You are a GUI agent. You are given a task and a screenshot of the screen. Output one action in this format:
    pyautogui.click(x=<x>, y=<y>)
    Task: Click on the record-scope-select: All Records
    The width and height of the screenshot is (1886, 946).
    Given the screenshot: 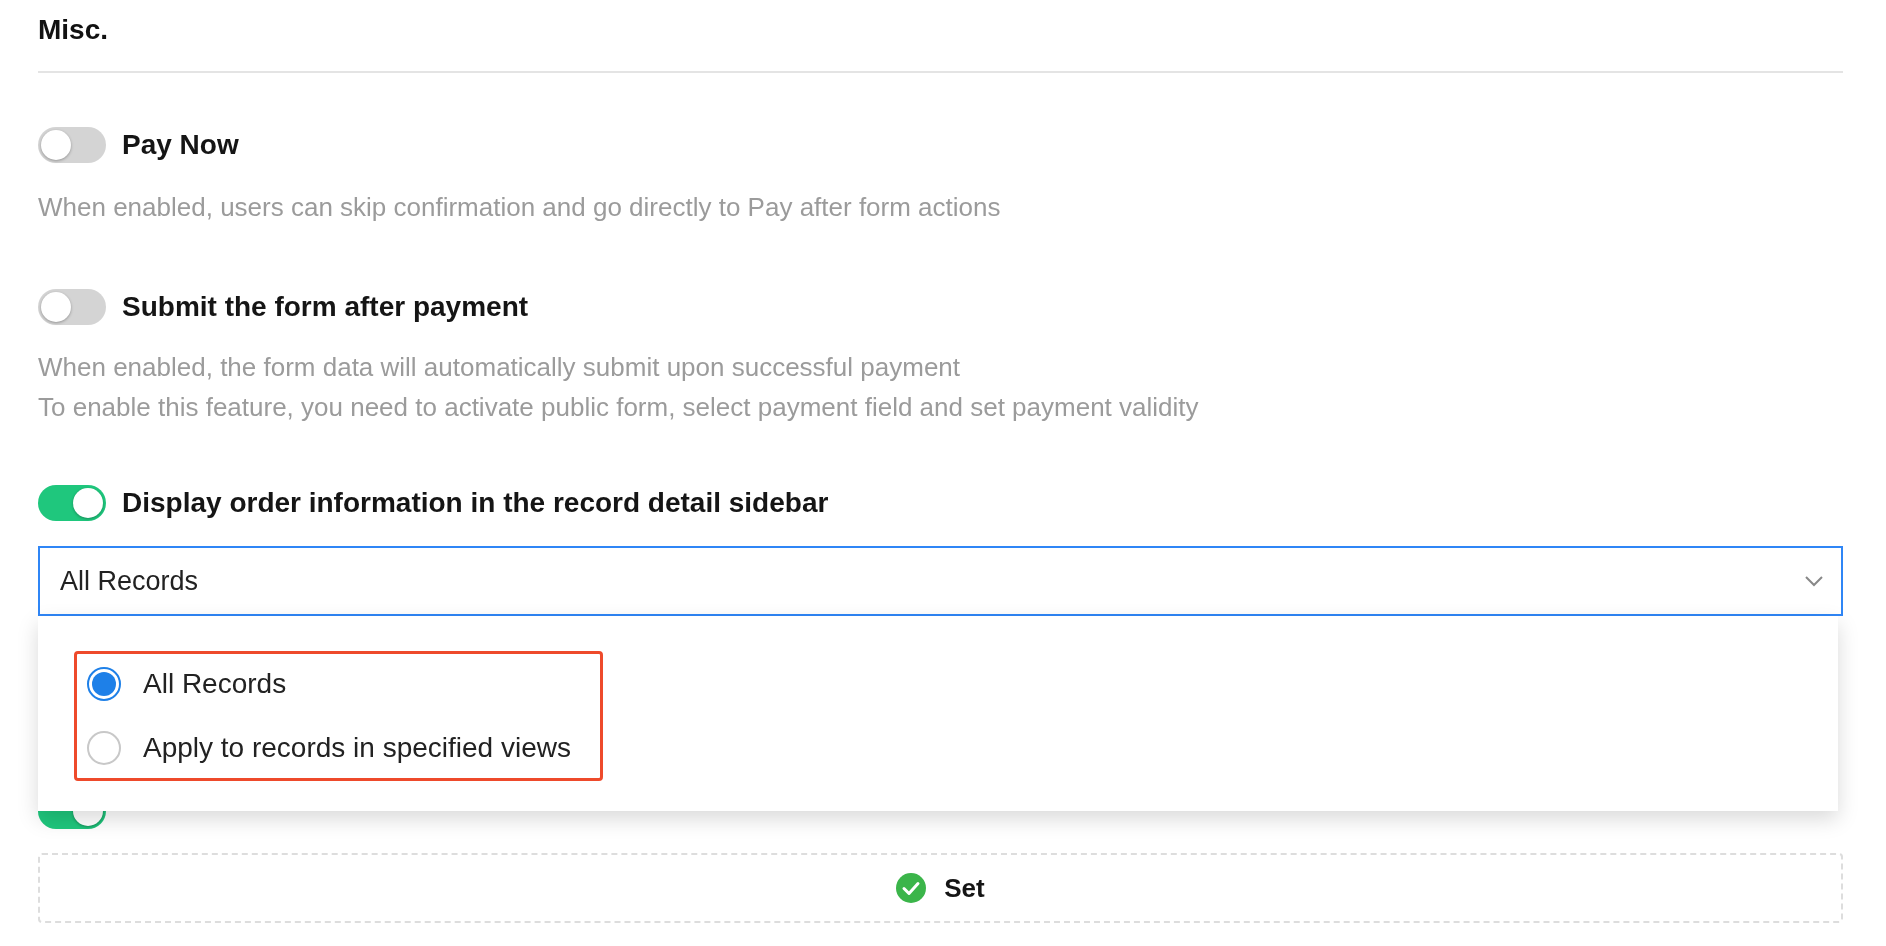 What is the action you would take?
    pyautogui.click(x=940, y=581)
    